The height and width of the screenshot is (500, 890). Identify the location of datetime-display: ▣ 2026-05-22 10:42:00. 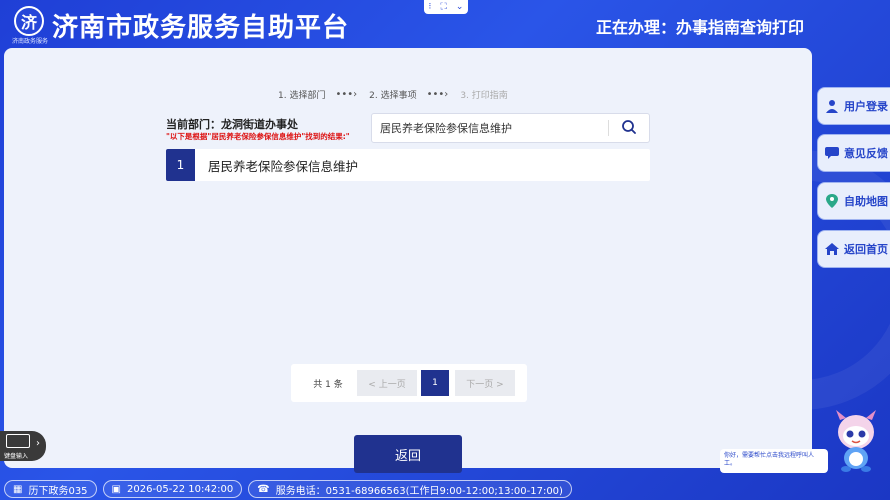
(172, 489).